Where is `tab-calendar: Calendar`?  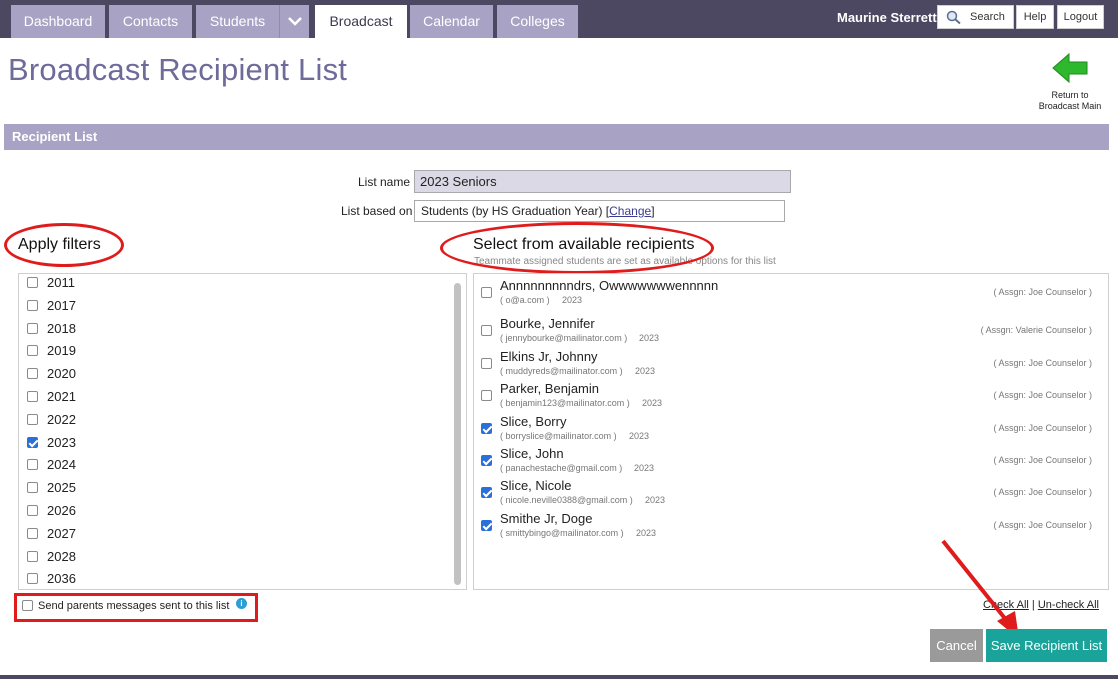
tab-calendar: Calendar is located at coordinates (451, 21).